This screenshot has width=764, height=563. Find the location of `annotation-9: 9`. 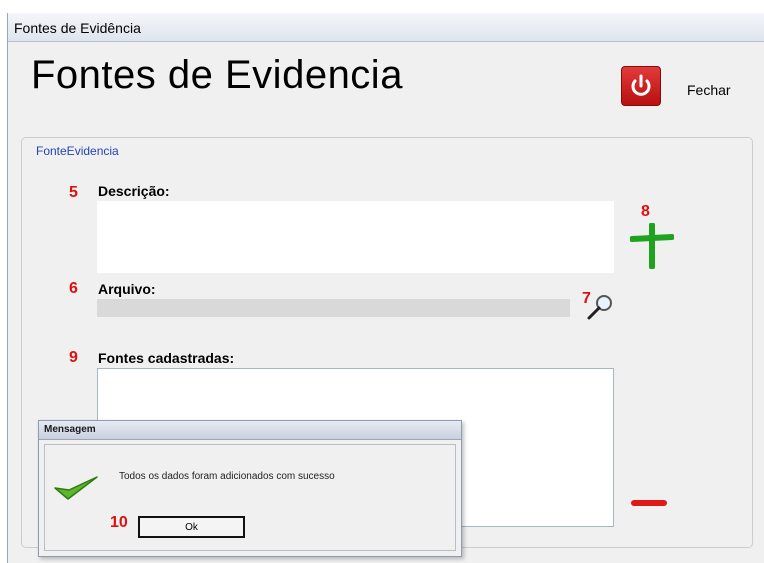

annotation-9: 9 is located at coordinates (73, 357).